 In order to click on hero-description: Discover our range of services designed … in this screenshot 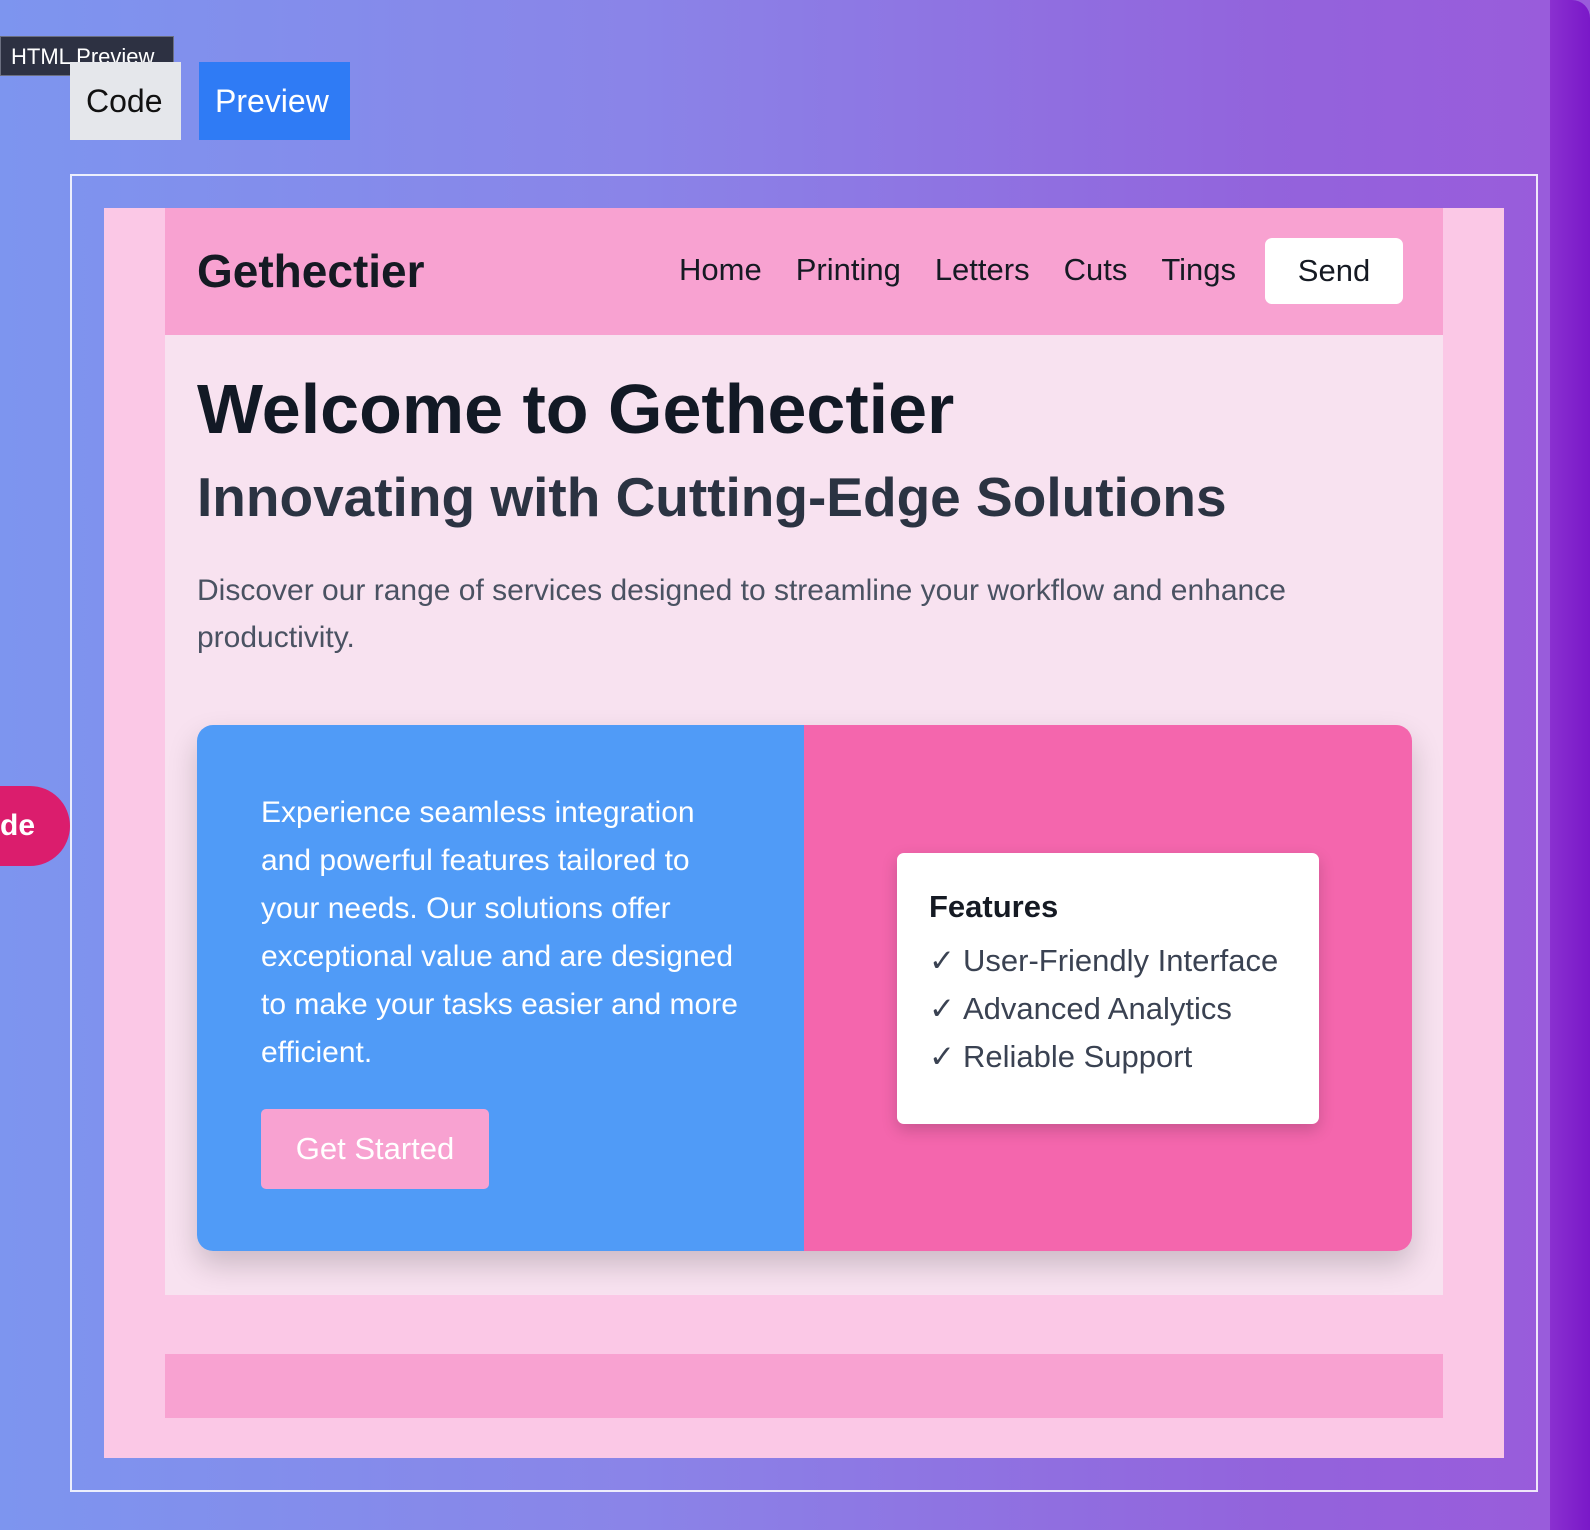, I will do `click(741, 614)`.